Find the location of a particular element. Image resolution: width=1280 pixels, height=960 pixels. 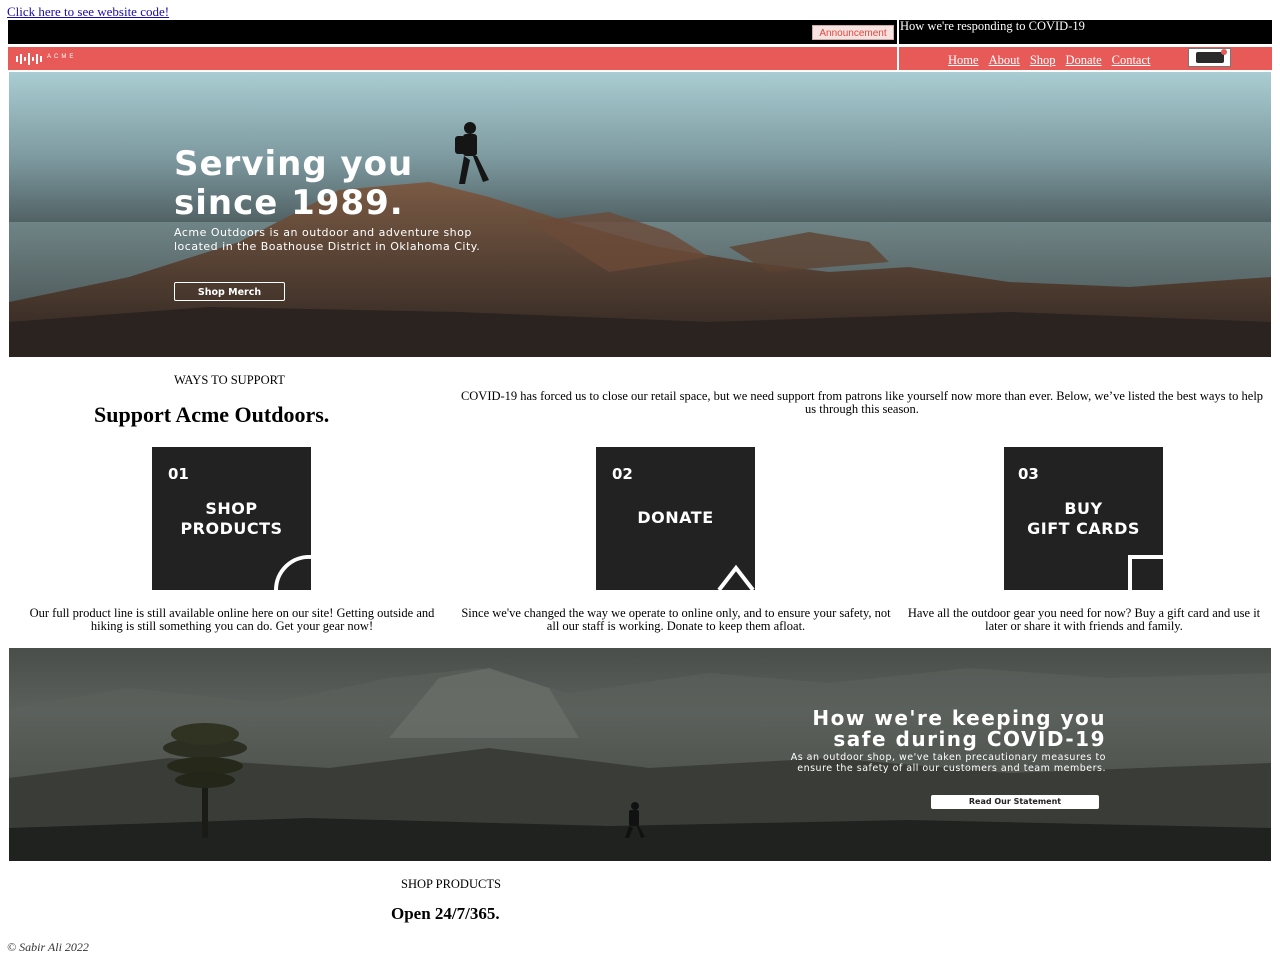

card-title: DONATE is located at coordinates (675, 518).